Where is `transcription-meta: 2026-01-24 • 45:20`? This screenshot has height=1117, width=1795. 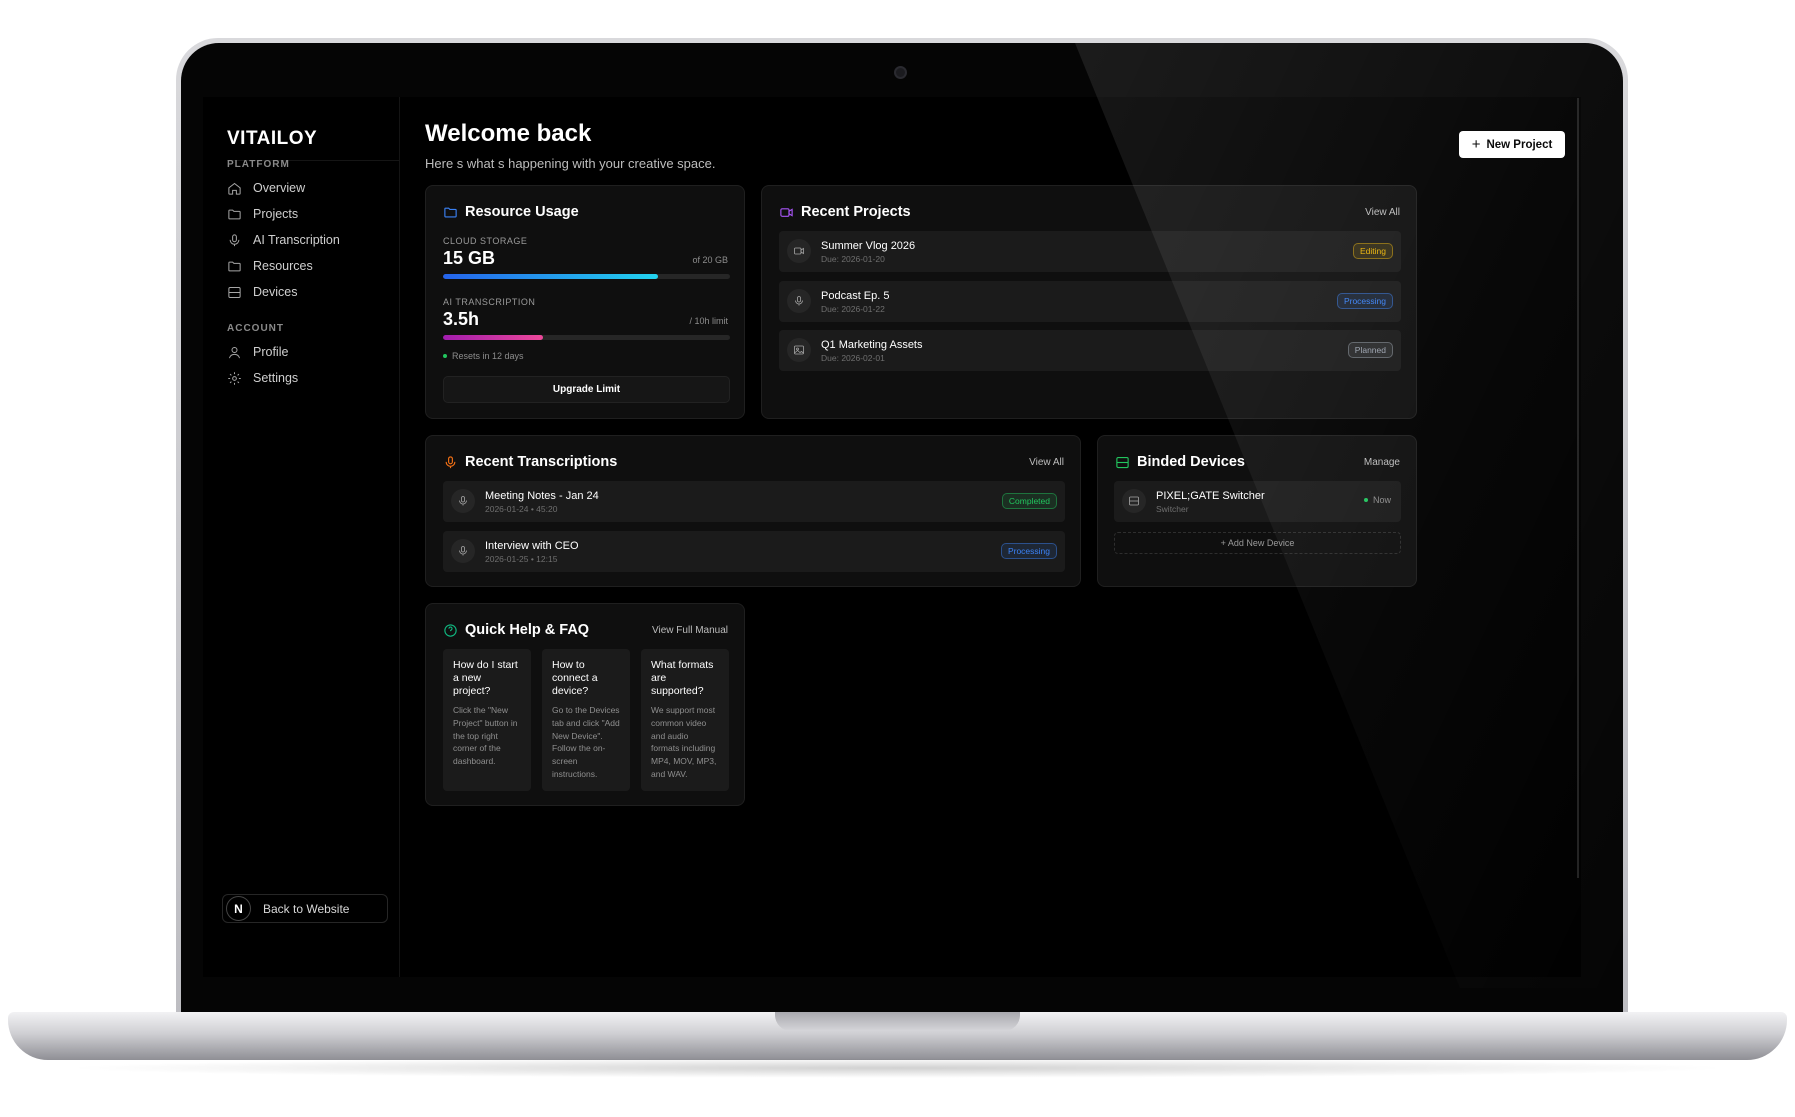 transcription-meta: 2026-01-24 • 45:20 is located at coordinates (521, 509).